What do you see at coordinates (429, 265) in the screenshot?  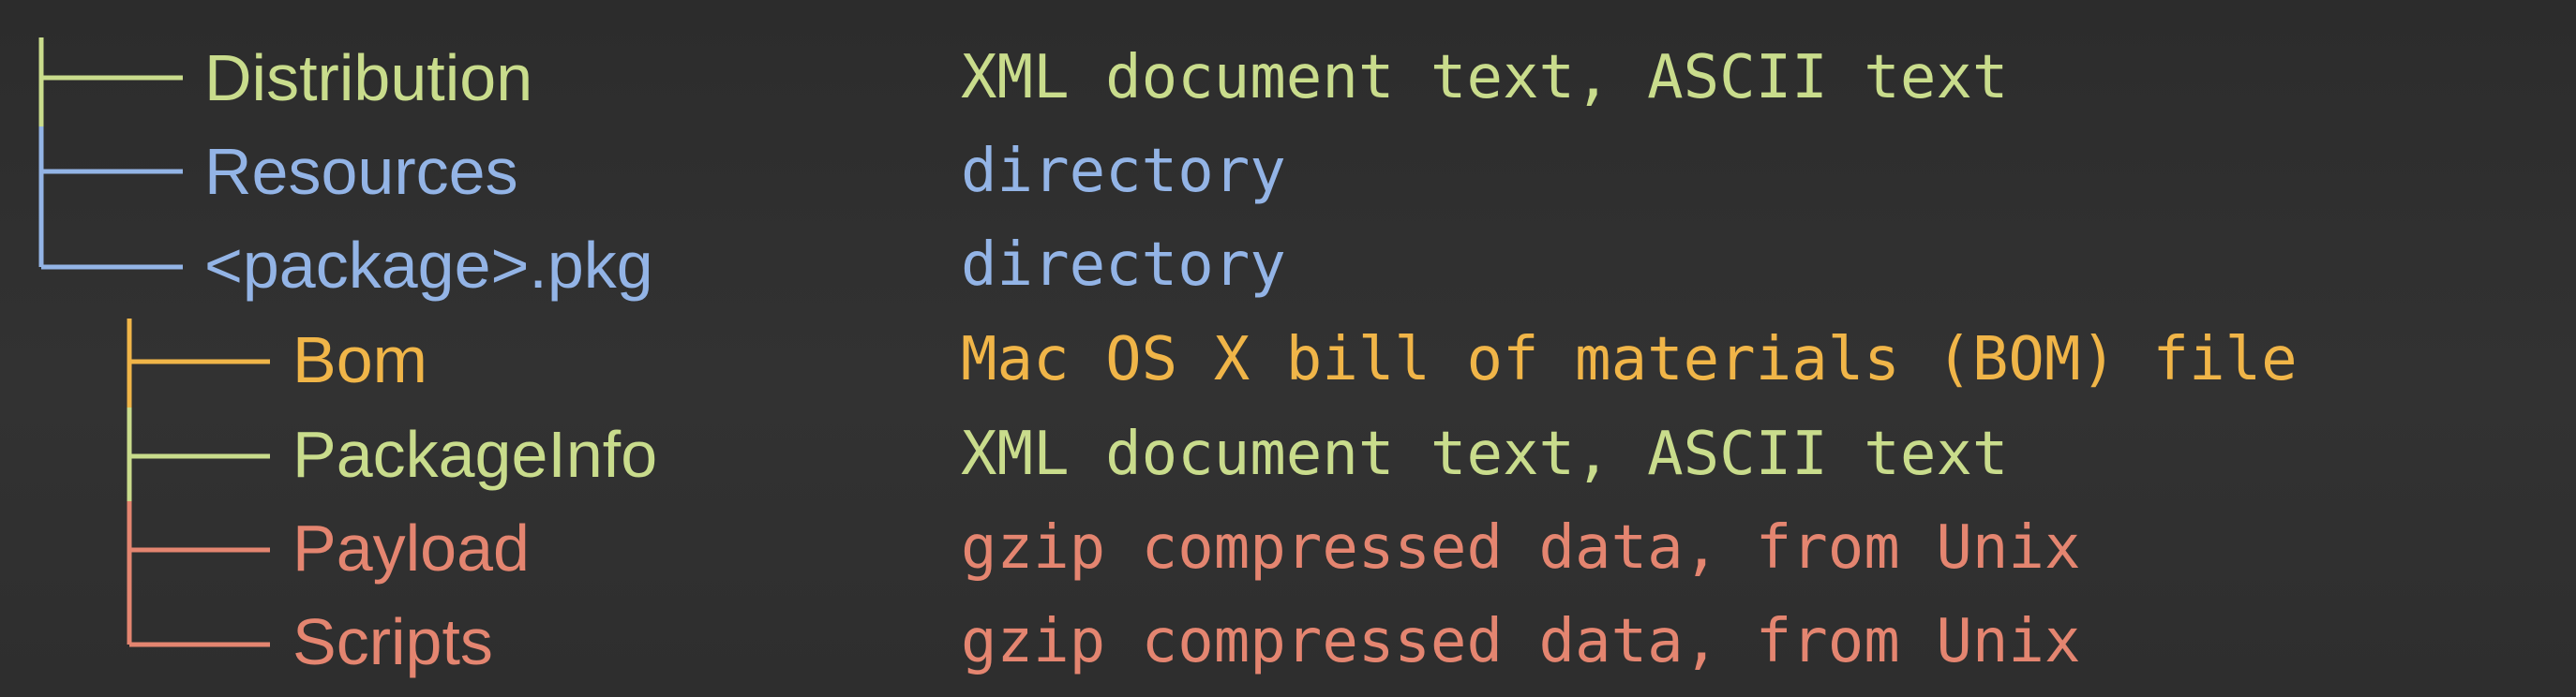 I see `tree-item-name-package: <package>.pkg` at bounding box center [429, 265].